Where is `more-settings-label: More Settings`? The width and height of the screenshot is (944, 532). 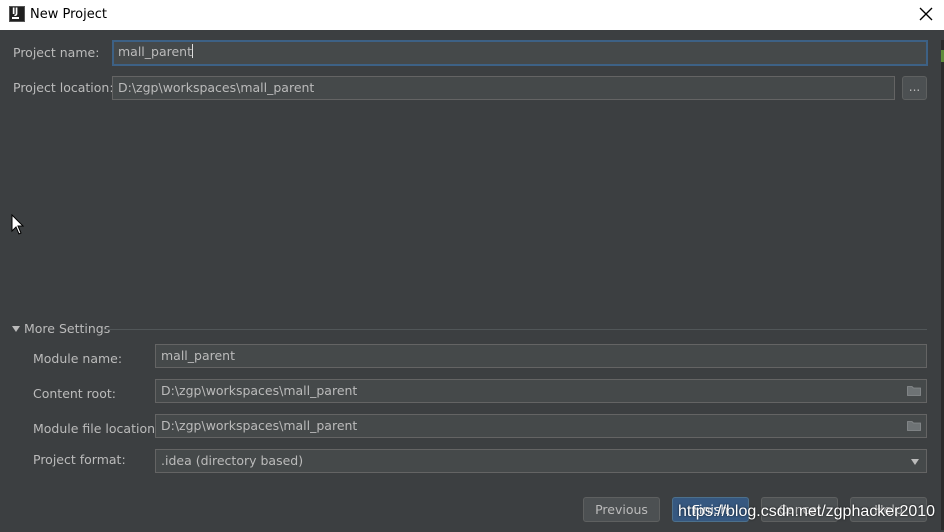
more-settings-label: More Settings is located at coordinates (67, 328).